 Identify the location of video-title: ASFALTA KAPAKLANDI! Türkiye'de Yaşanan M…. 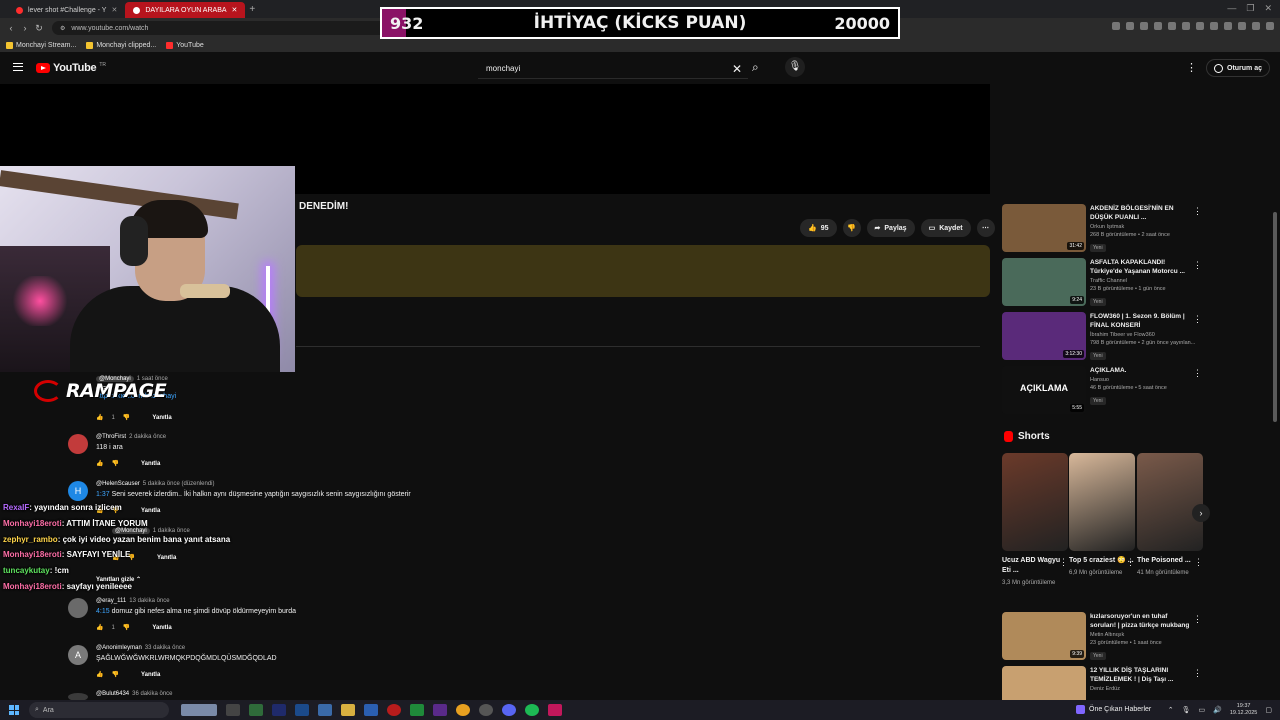
(1140, 267).